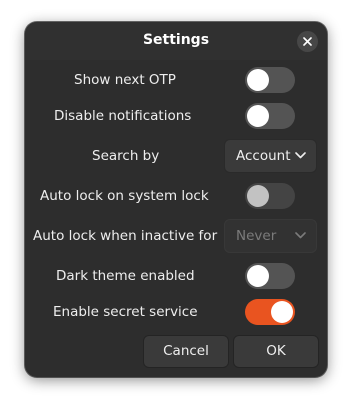 This screenshot has width=352, height=405. I want to click on setting-row-dark-theme: Dark theme enabled, so click(176, 276).